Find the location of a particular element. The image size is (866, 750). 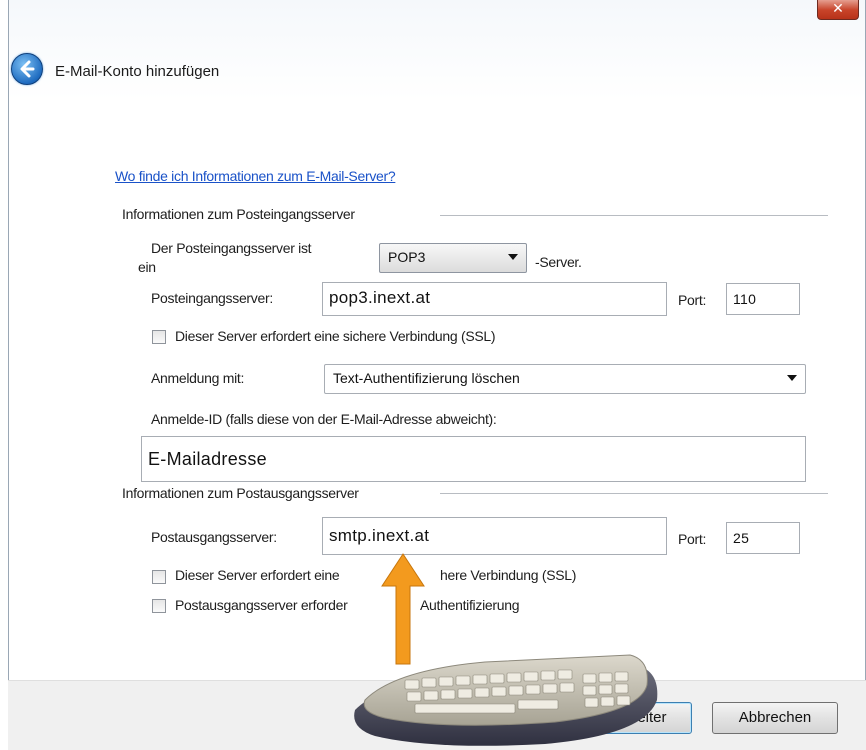

back-button is located at coordinates (27, 69).